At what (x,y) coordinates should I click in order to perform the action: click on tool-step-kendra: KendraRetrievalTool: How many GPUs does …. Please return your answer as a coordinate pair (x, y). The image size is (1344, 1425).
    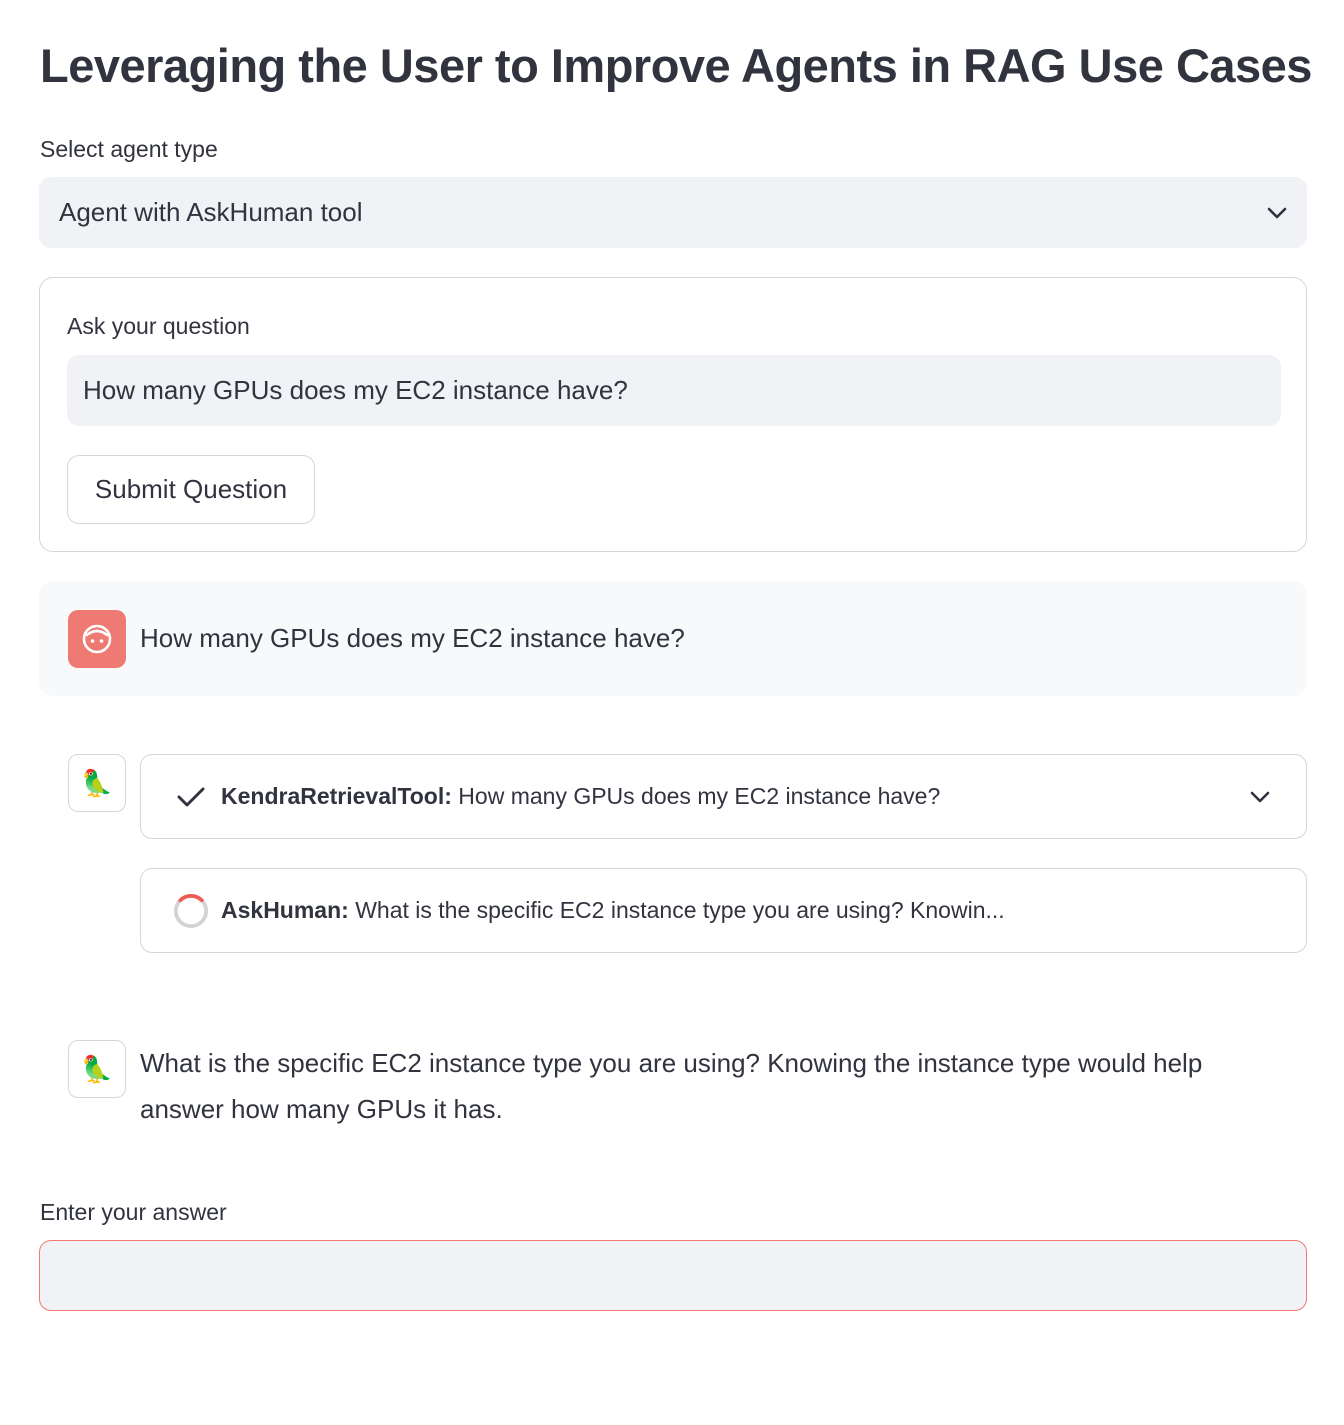
    Looking at the image, I should click on (723, 796).